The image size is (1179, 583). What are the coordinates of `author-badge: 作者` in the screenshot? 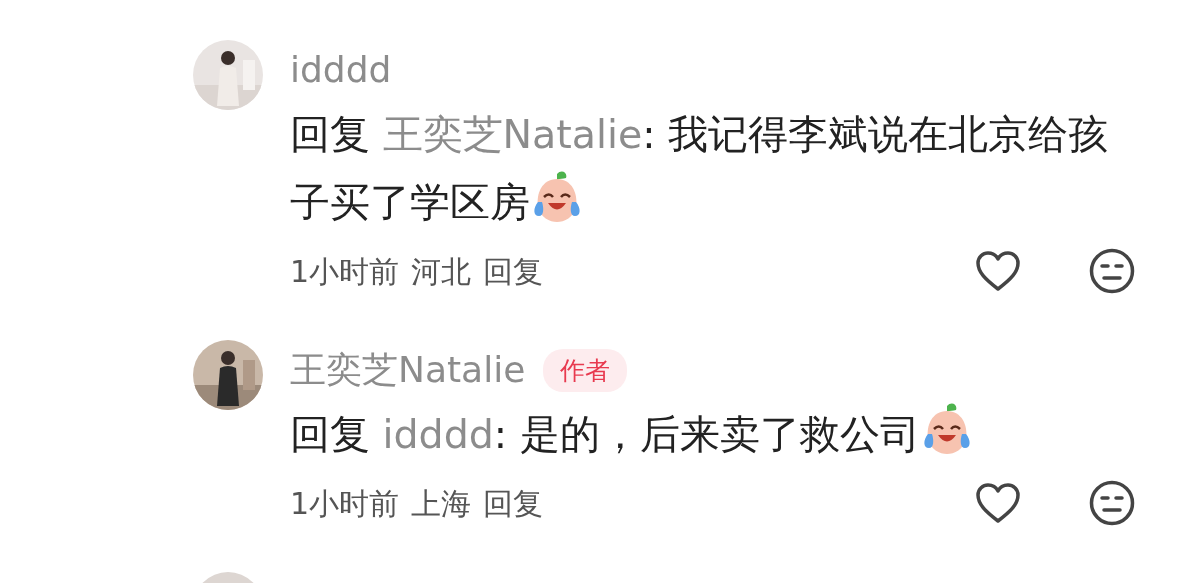 It's located at (585, 370).